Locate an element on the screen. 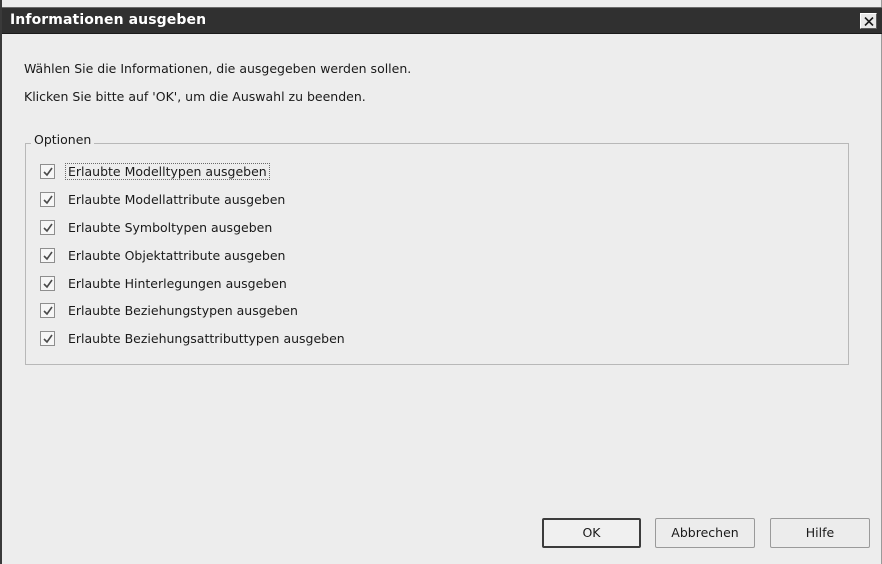 Image resolution: width=882 pixels, height=564 pixels. checkbox-modellattribute is located at coordinates (47, 199).